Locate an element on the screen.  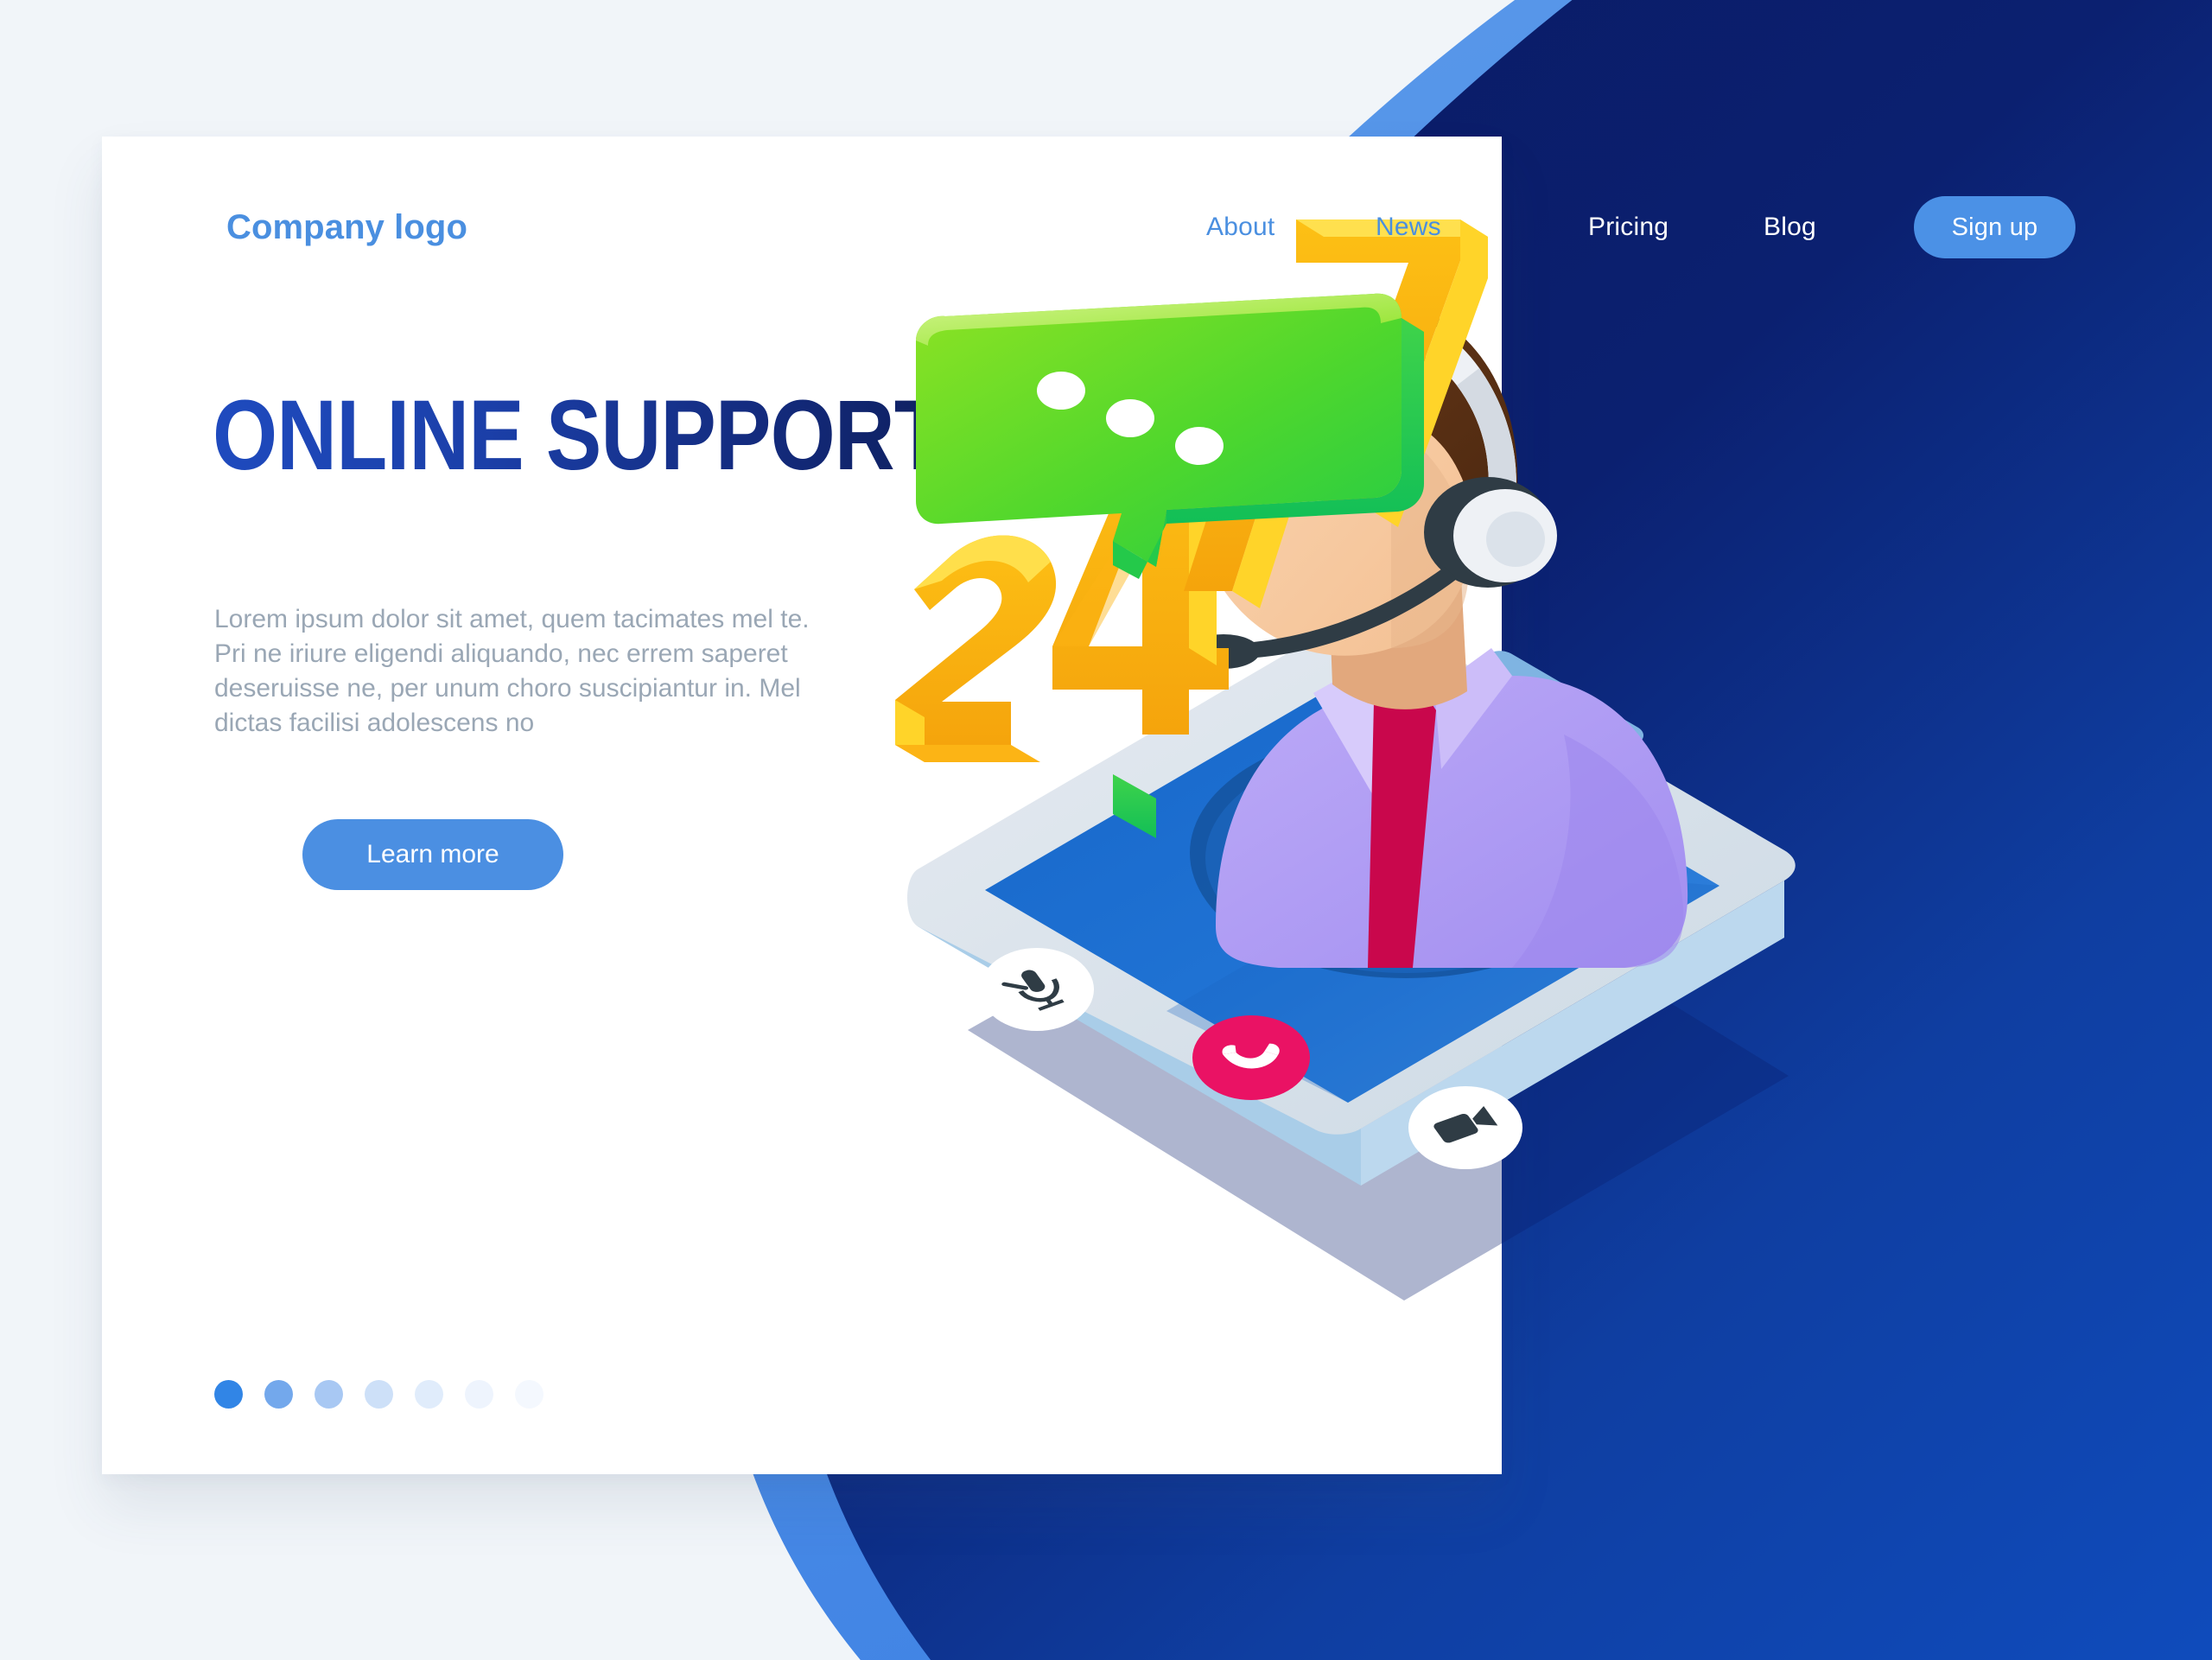
page-title: ONLINE SUPPORT is located at coordinates (579, 435).